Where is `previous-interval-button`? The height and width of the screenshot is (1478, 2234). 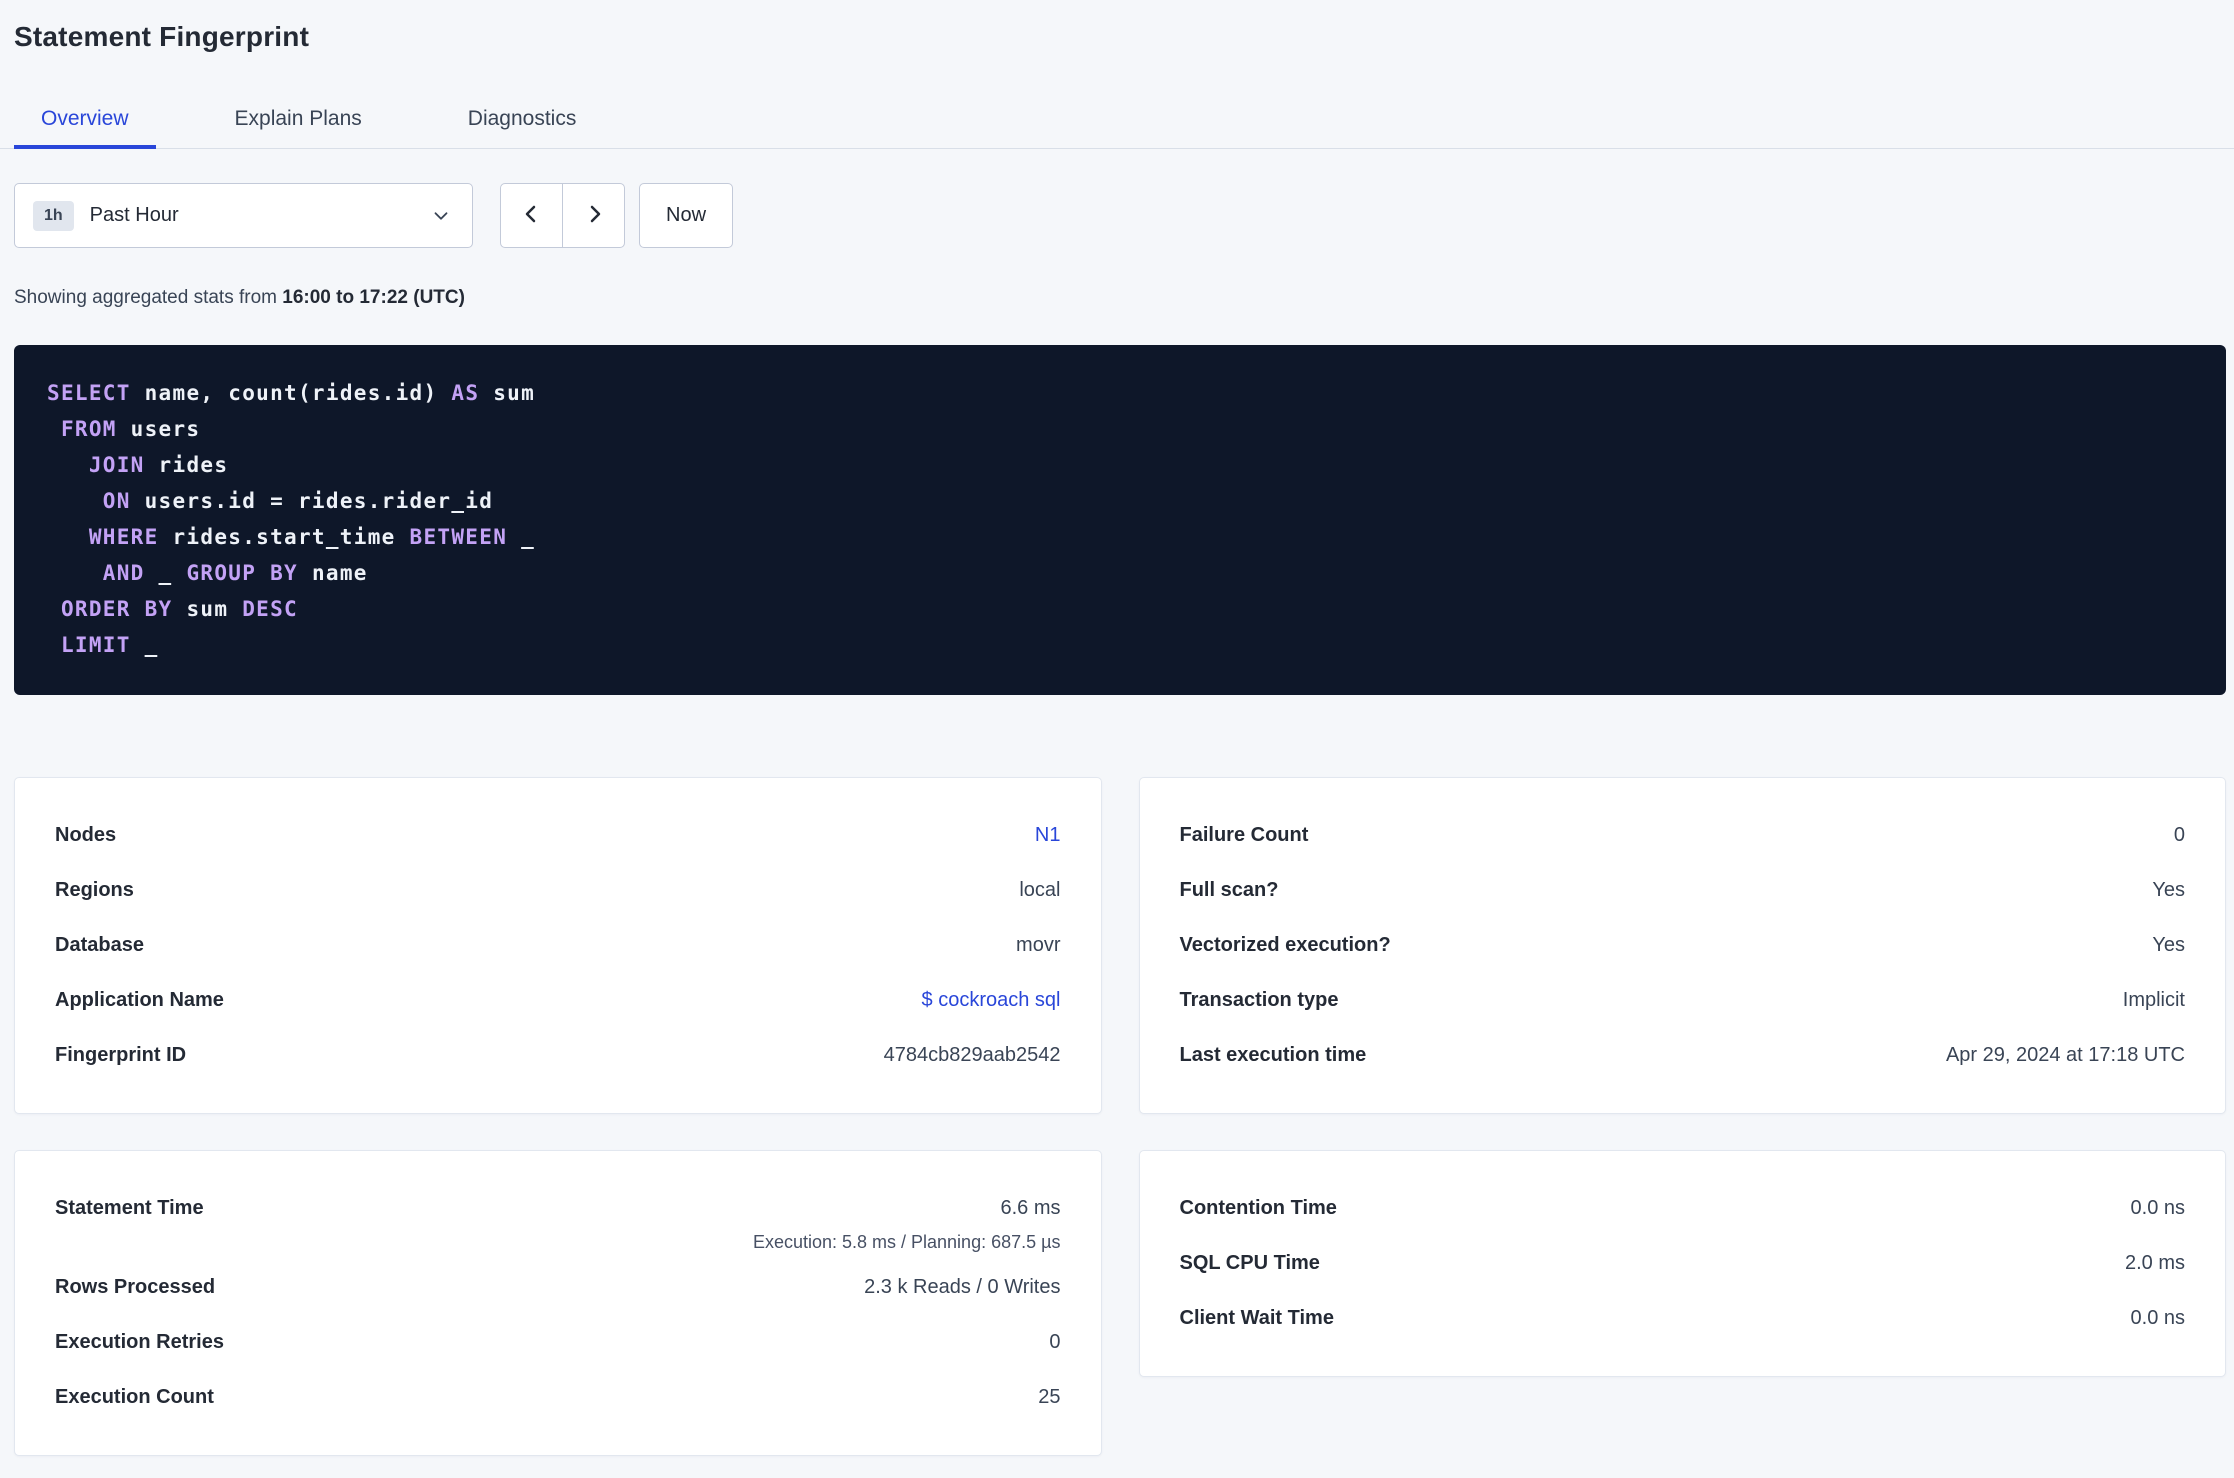 previous-interval-button is located at coordinates (531, 215).